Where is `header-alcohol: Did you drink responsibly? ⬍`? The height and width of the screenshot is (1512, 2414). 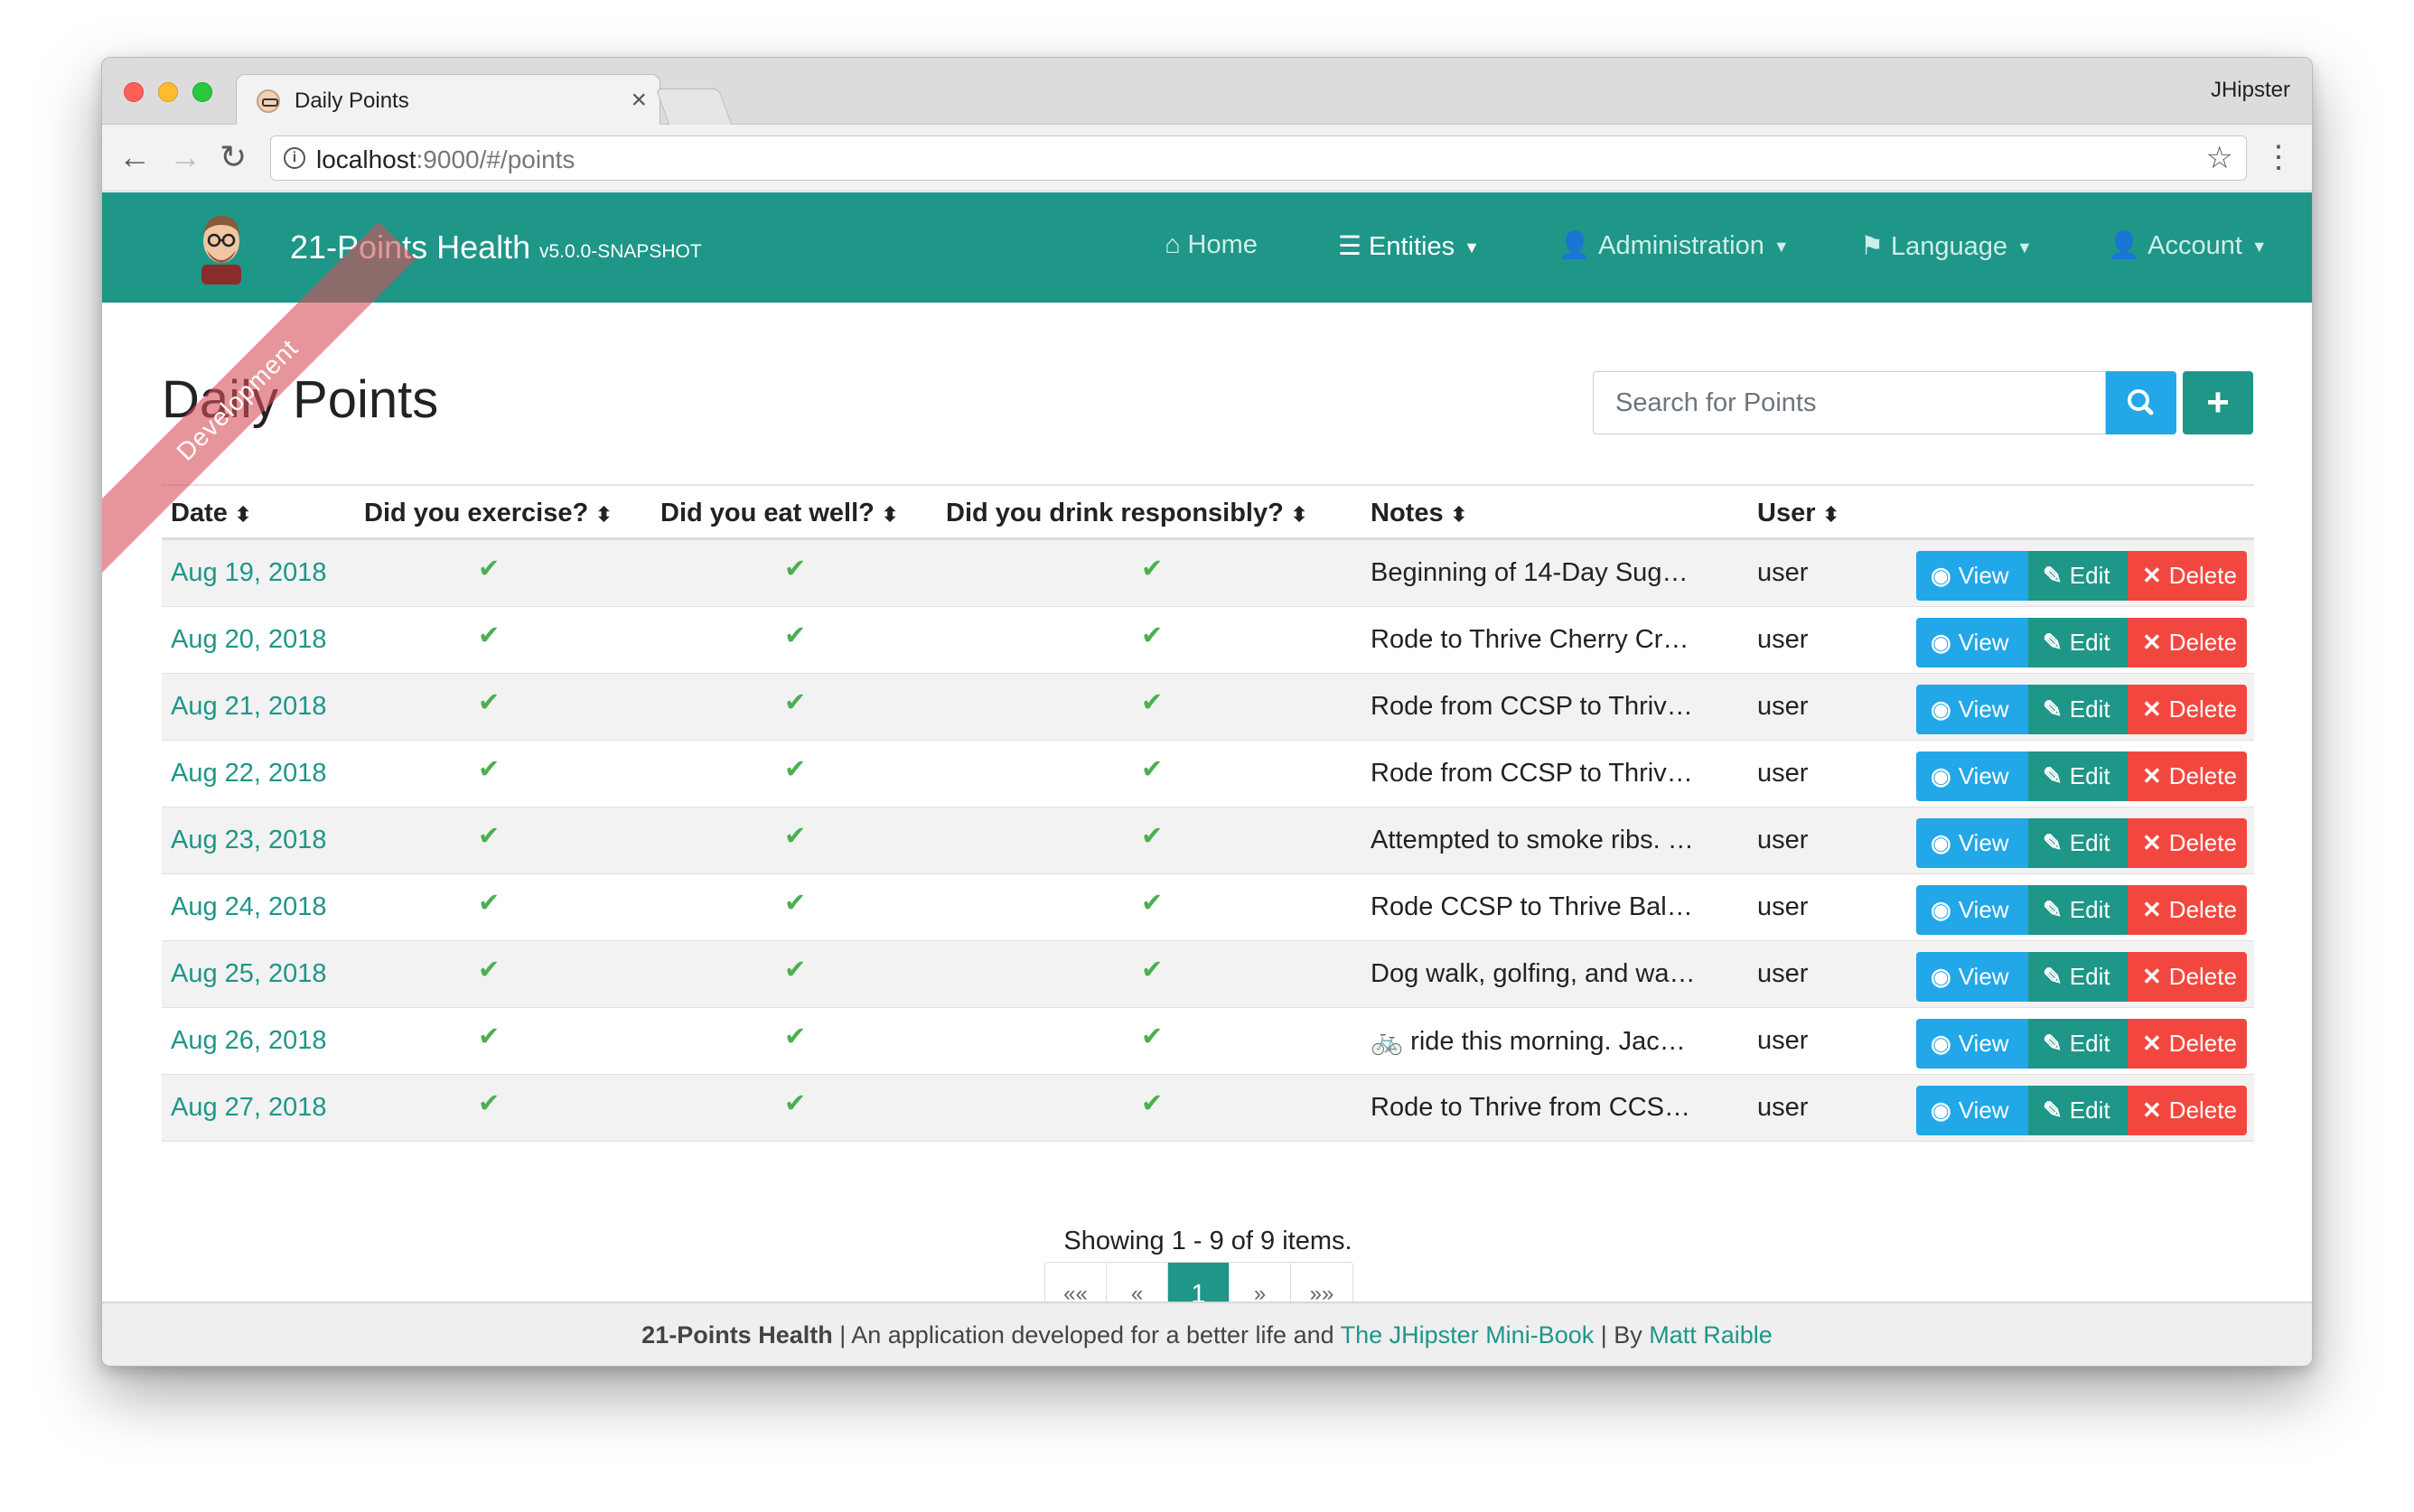 header-alcohol: Did you drink responsibly? ⬍ is located at coordinates (1126, 514).